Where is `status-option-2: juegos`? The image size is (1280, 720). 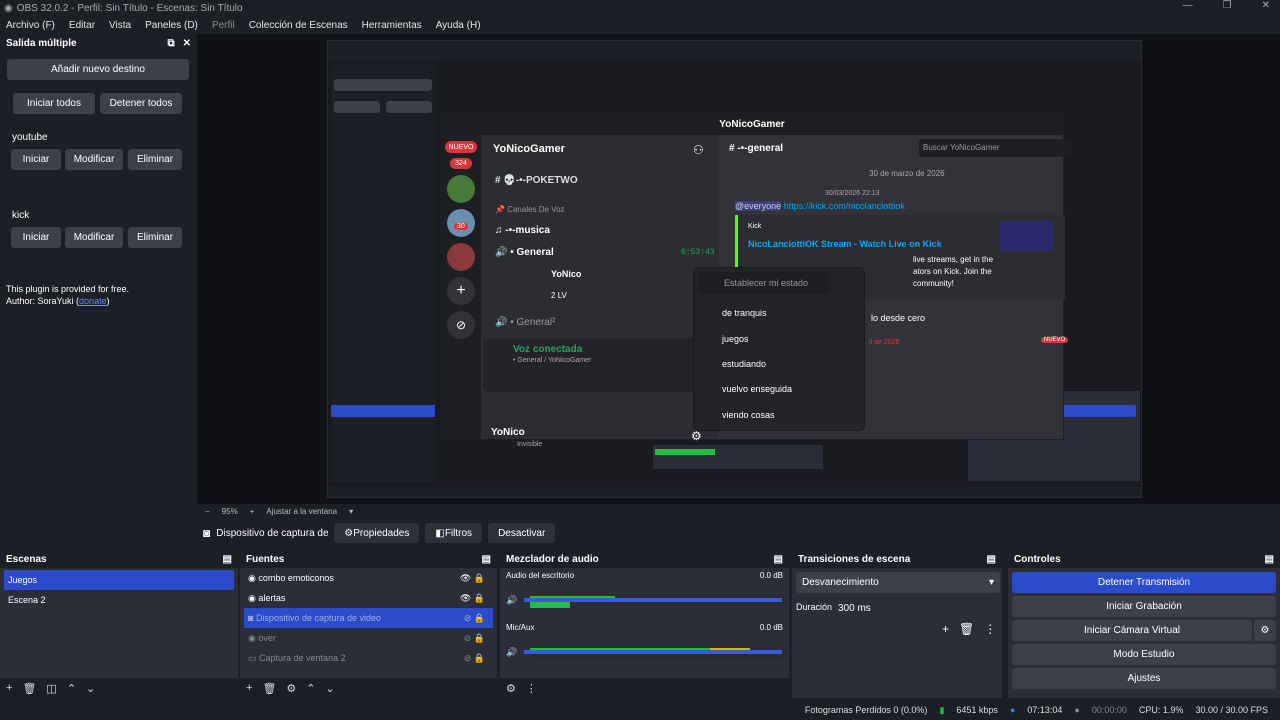 status-option-2: juegos is located at coordinates (735, 339).